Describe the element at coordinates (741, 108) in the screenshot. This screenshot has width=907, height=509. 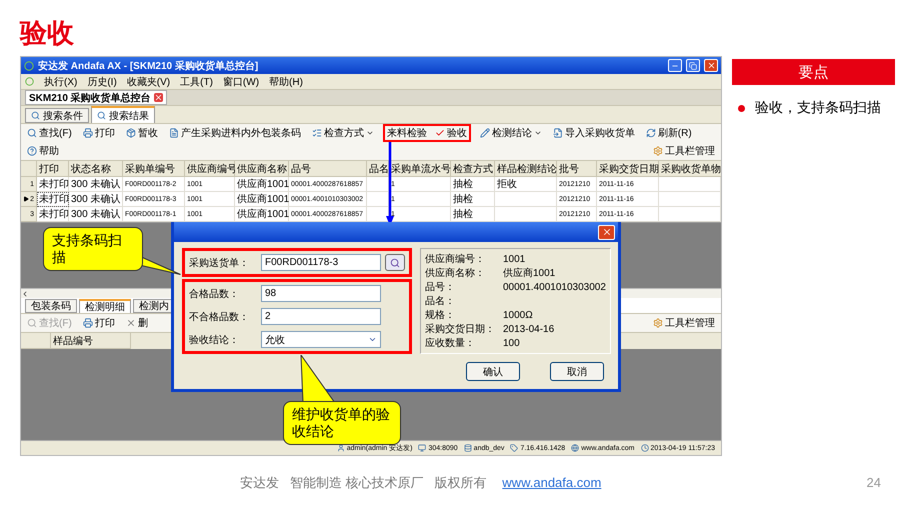
I see `bullet-icon` at that location.